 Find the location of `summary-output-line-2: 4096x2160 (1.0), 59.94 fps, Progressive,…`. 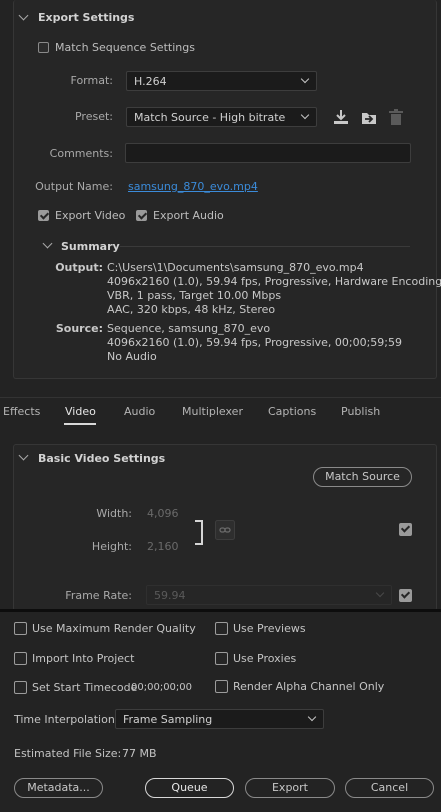

summary-output-line-2: 4096x2160 (1.0), 59.94 fps, Progressive,… is located at coordinates (274, 281).